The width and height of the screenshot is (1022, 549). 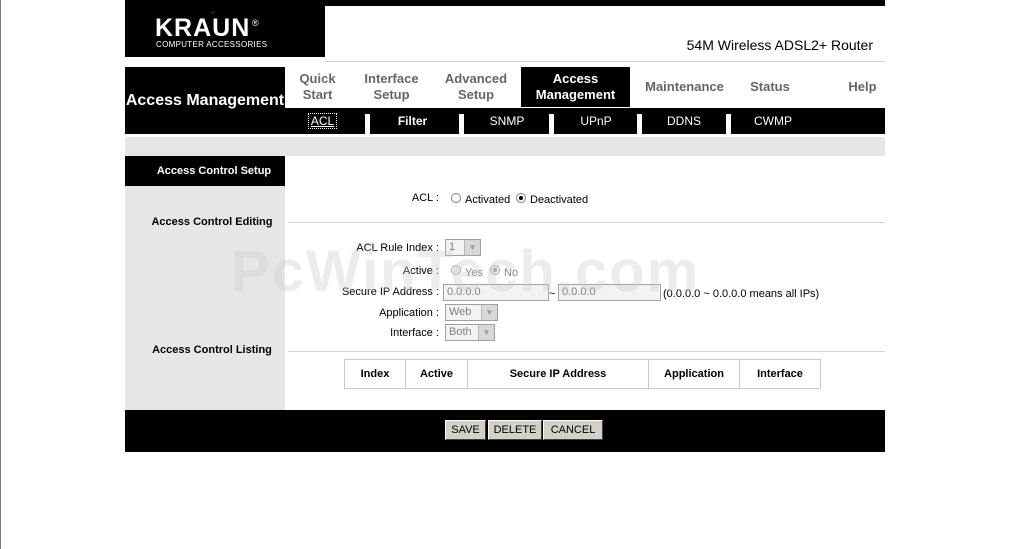 What do you see at coordinates (212, 222) in the screenshot?
I see `access-control-editing-label: Access Control Editing` at bounding box center [212, 222].